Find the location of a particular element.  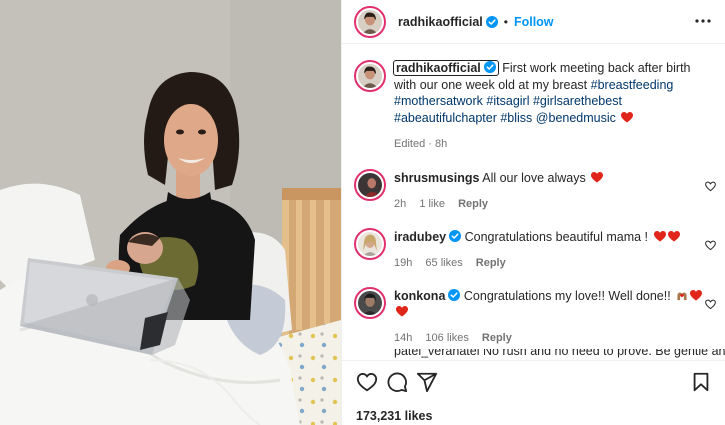

comment-icon is located at coordinates (397, 382).